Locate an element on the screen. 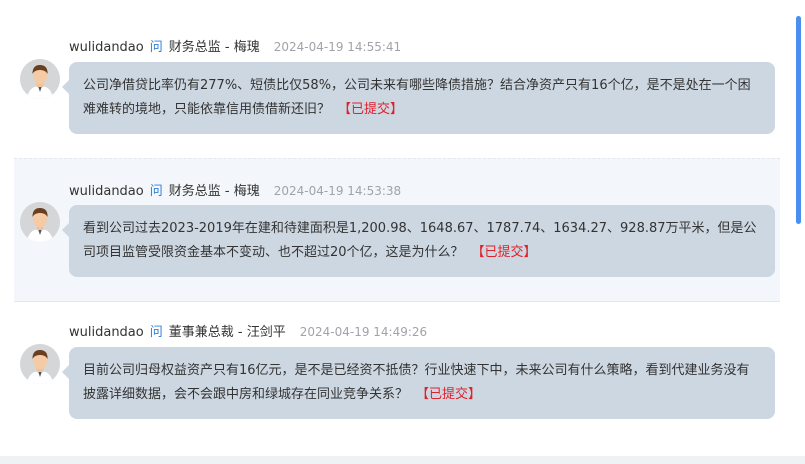 This screenshot has width=805, height=464. bottom-divider is located at coordinates (402, 460).